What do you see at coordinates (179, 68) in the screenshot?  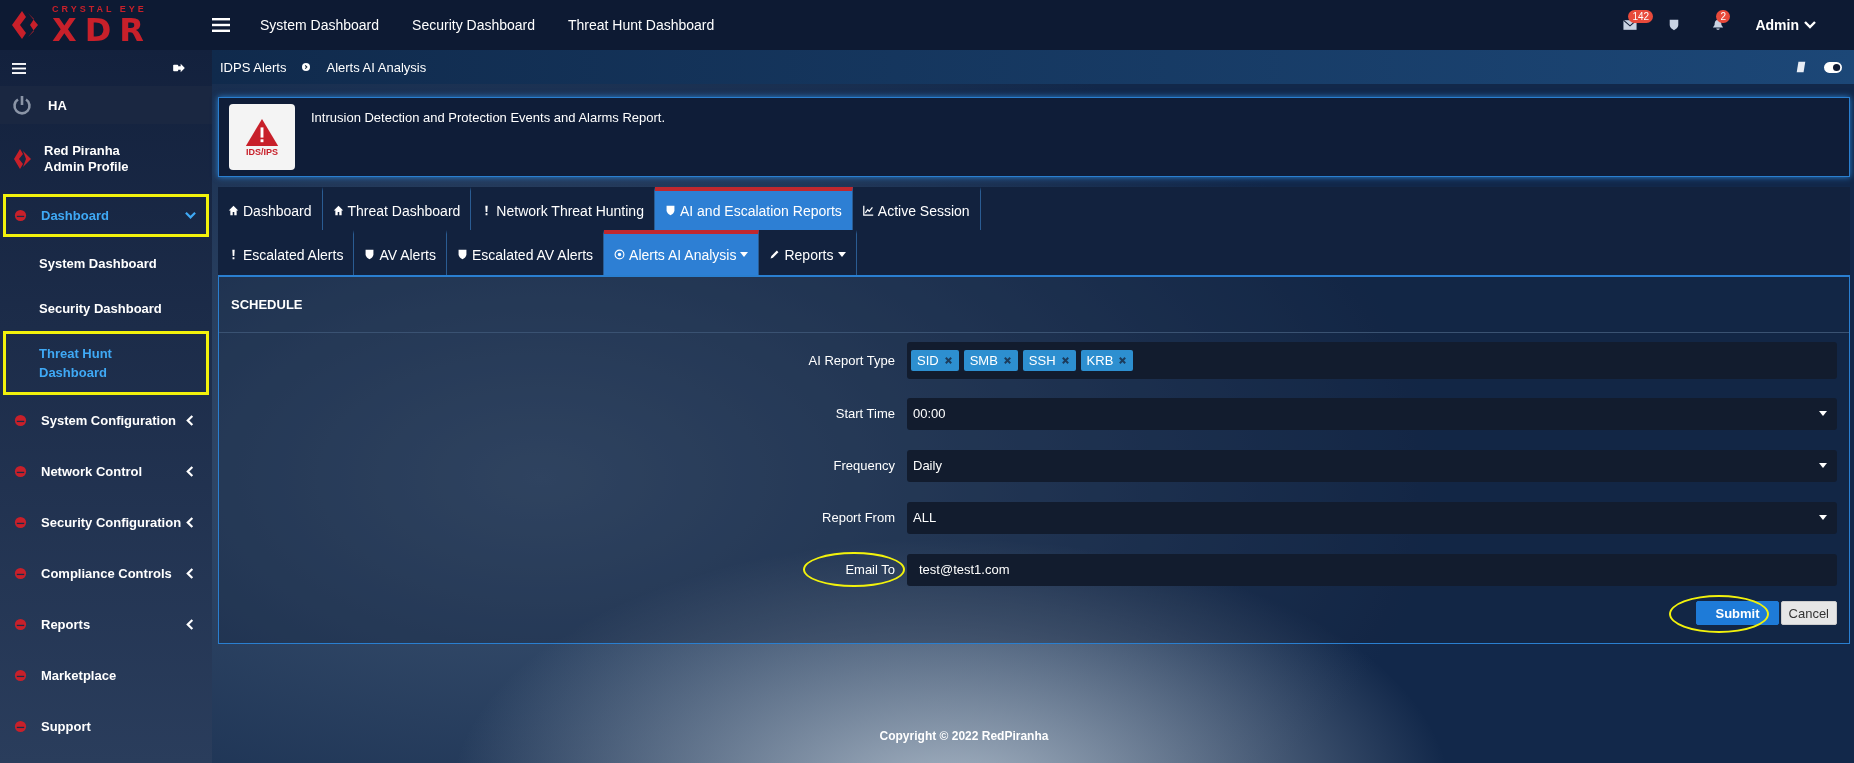 I see `sign-out-icon` at bounding box center [179, 68].